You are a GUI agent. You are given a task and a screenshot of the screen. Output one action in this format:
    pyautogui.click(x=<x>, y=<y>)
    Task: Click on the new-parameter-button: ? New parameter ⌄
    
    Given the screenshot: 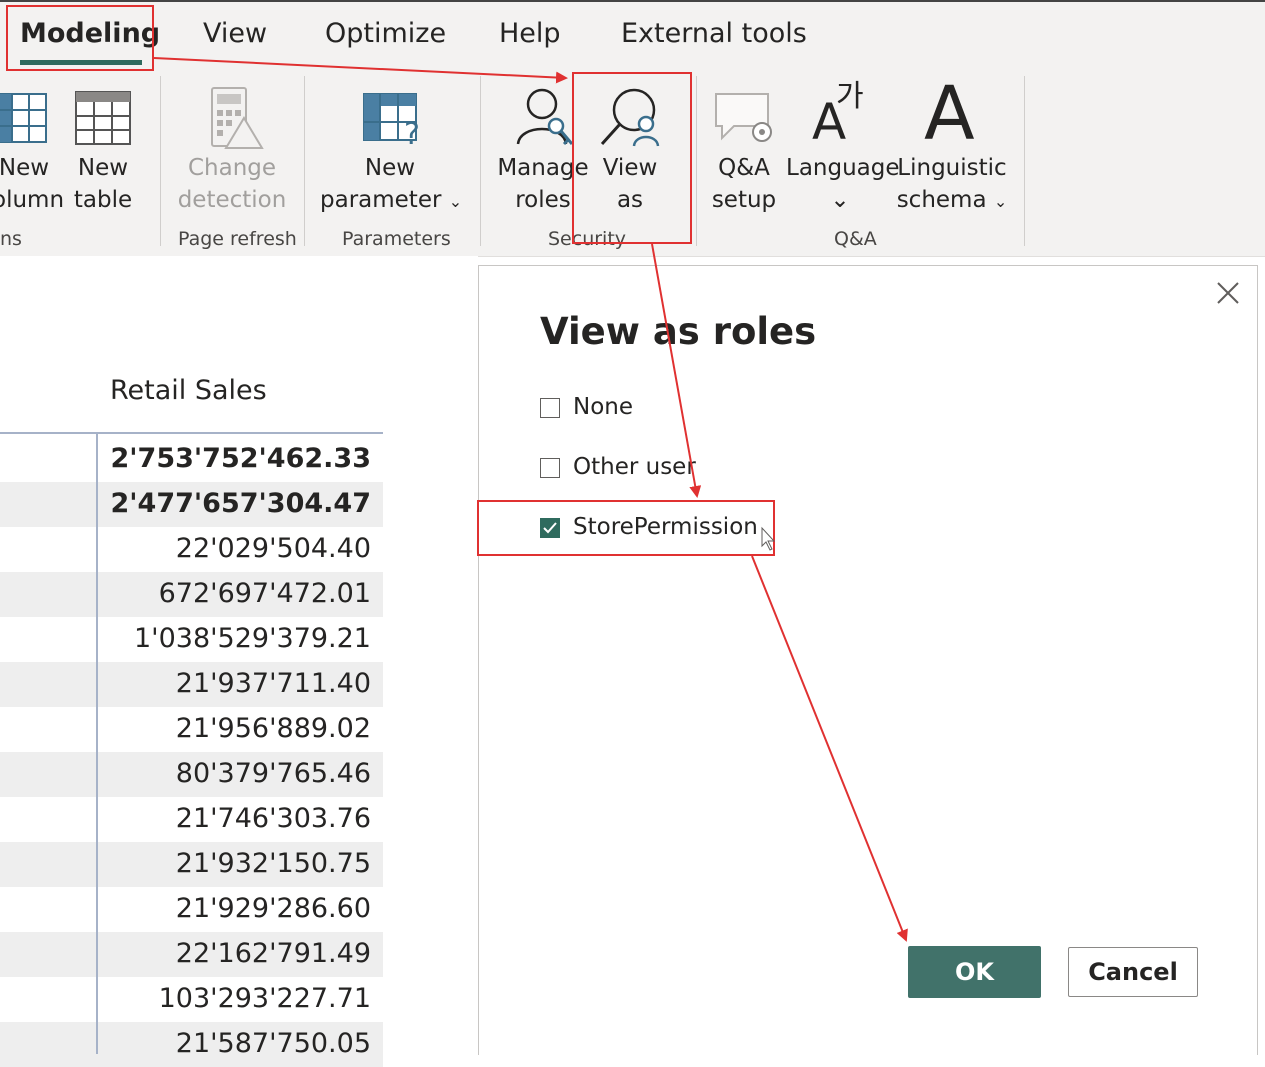 What is the action you would take?
    pyautogui.click(x=391, y=154)
    